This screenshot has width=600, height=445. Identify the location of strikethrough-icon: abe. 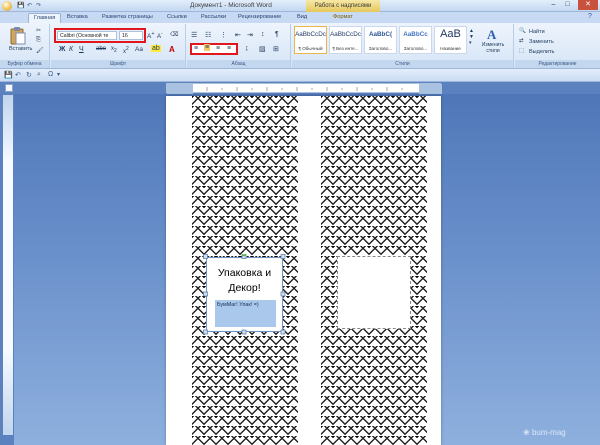
(101, 49).